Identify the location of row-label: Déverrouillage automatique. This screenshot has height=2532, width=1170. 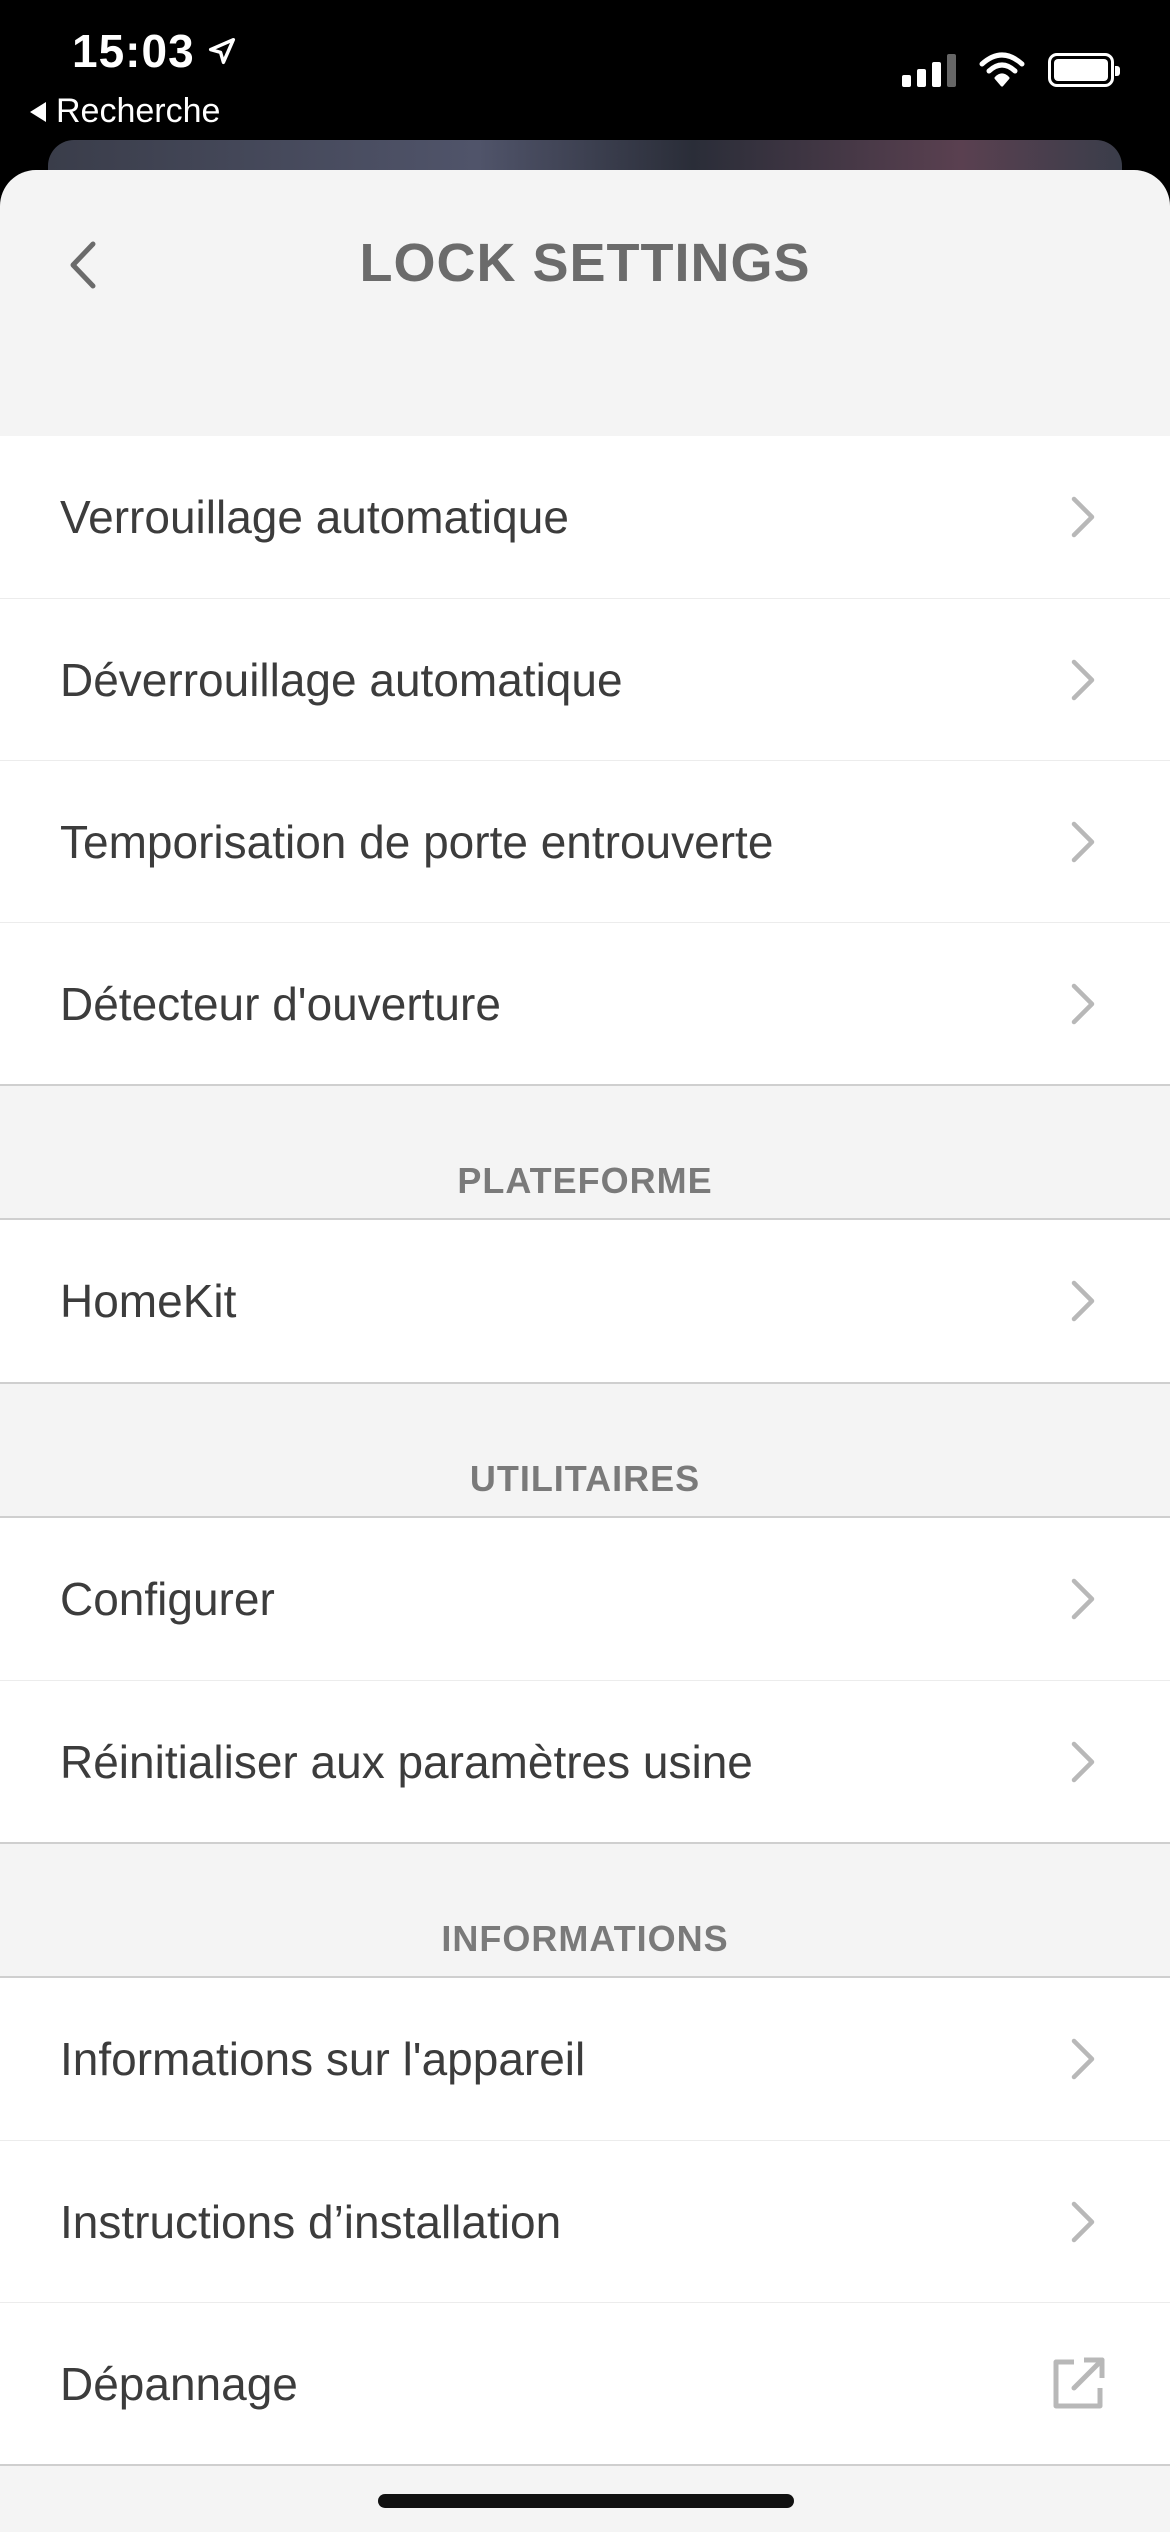
(341, 679).